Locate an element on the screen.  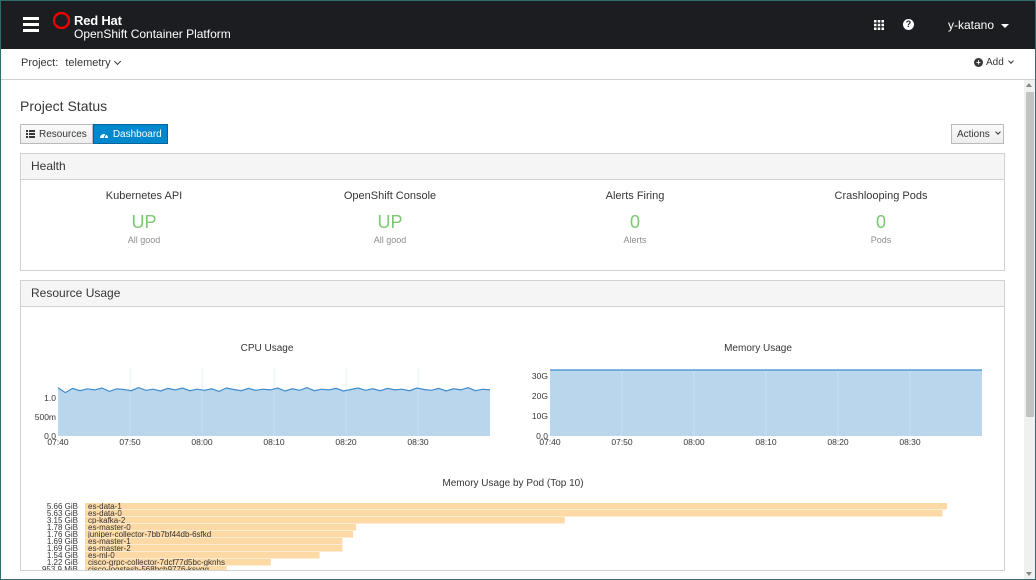
scrollbar-thumb is located at coordinates (1030, 254).